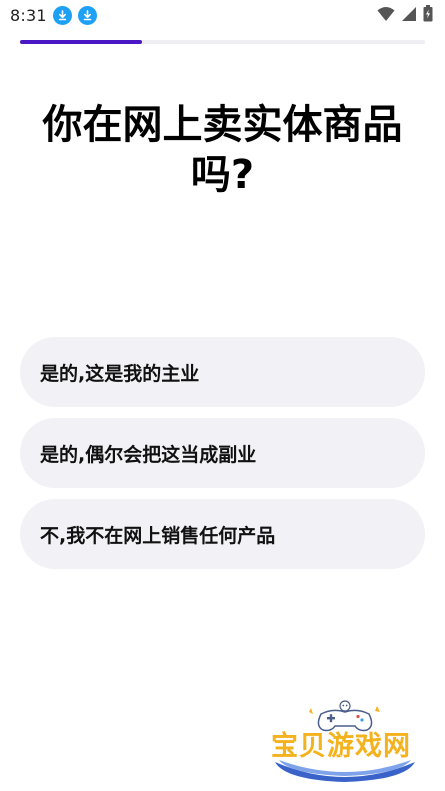 Image resolution: width=445 pixels, height=791 pixels. Describe the element at coordinates (386, 13) in the screenshot. I see `wifi-icon` at that location.